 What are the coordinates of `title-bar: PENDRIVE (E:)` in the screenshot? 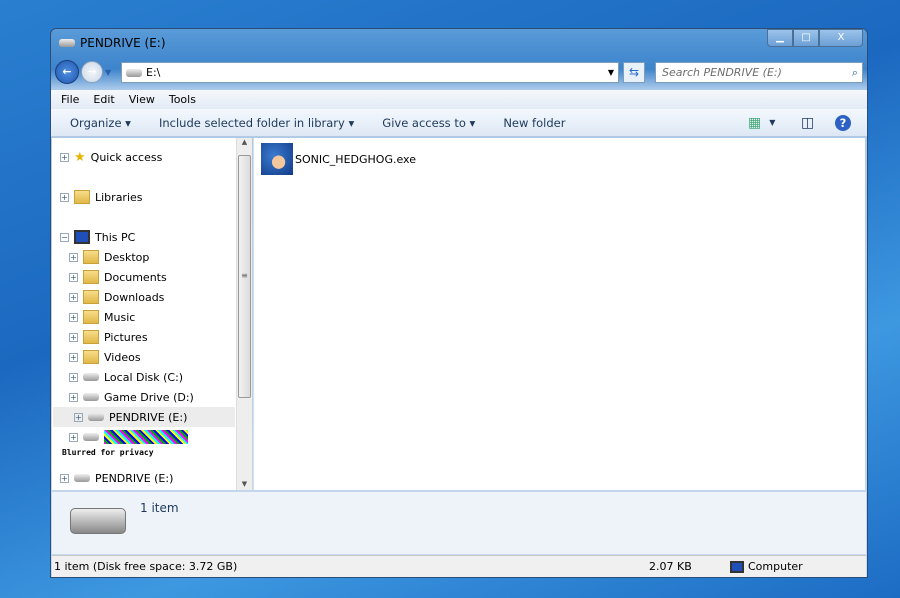 It's located at (112, 43).